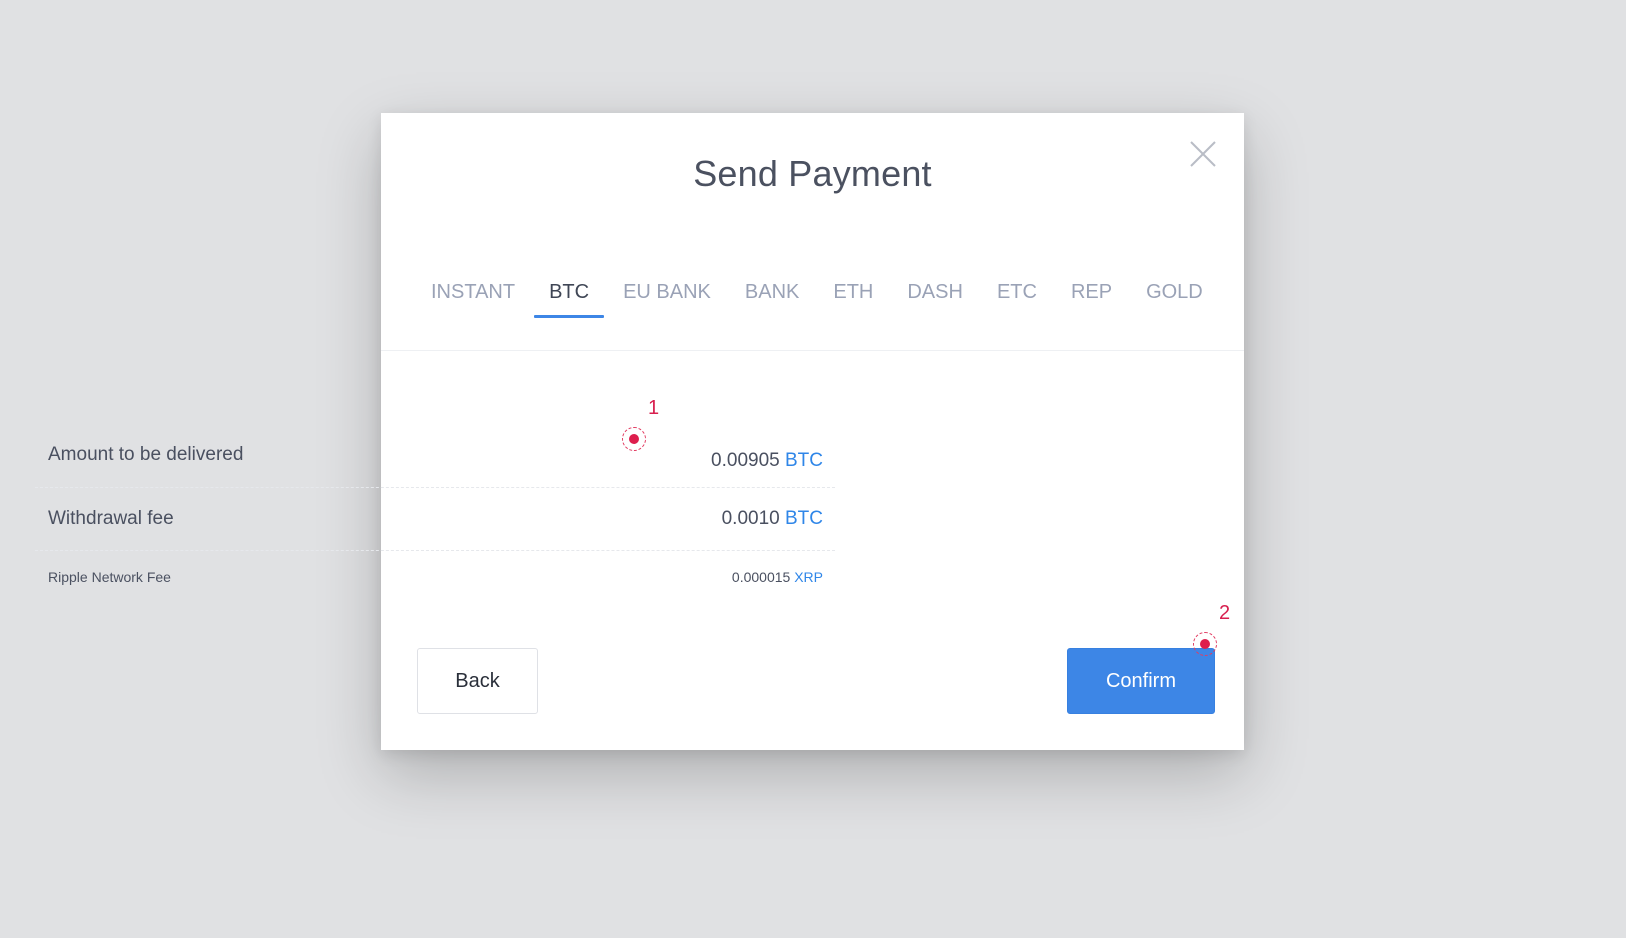 The image size is (1626, 938). I want to click on tab-instant: INSTANT, so click(481, 302).